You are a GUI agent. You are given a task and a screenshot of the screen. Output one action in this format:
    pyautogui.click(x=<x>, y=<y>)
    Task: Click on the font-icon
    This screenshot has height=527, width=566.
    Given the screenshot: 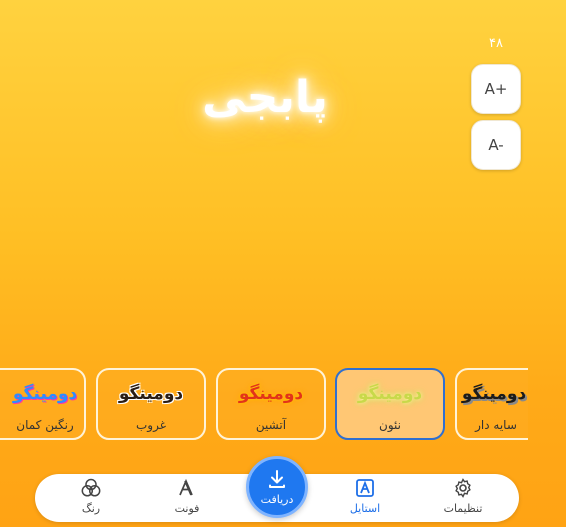 What is the action you would take?
    pyautogui.click(x=187, y=488)
    